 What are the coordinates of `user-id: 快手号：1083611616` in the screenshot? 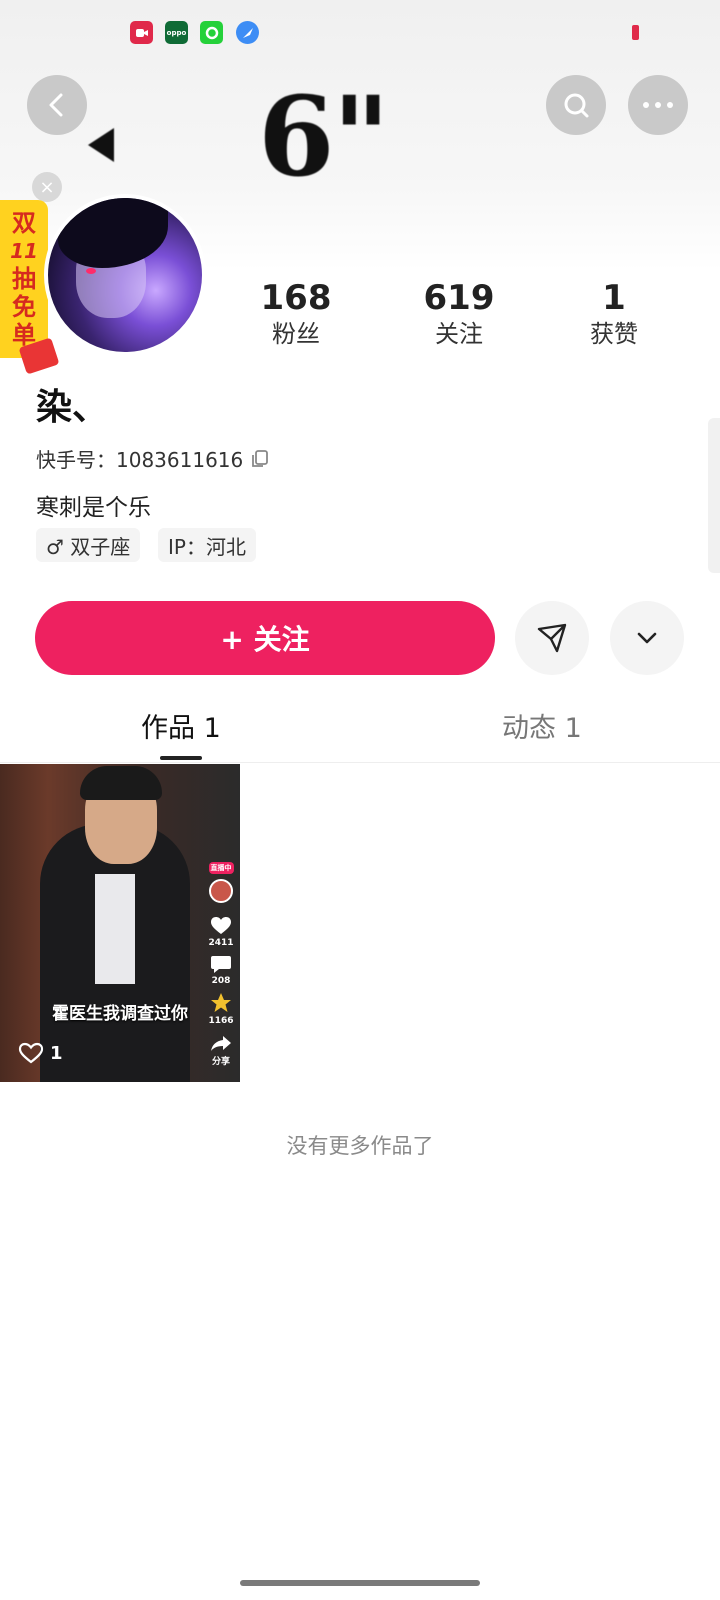 It's located at (153, 458).